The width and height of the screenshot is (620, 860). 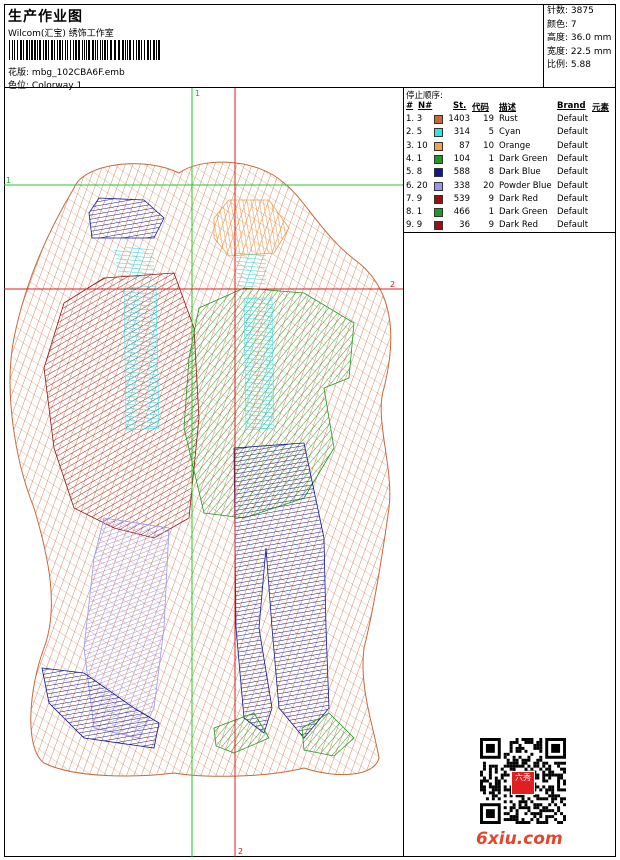 What do you see at coordinates (461, 132) in the screenshot?
I see `thread-stitches: 314` at bounding box center [461, 132].